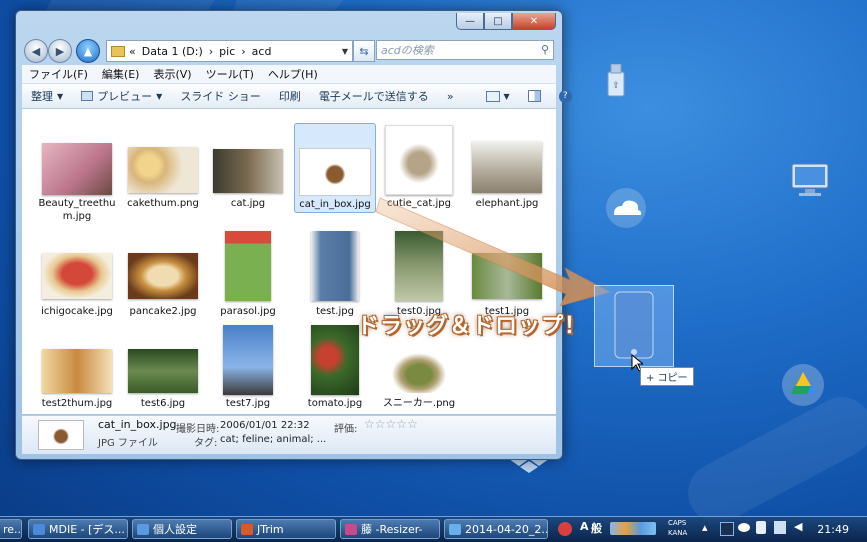 This screenshot has width=867, height=542. I want to click on close-button: ✕, so click(534, 21).